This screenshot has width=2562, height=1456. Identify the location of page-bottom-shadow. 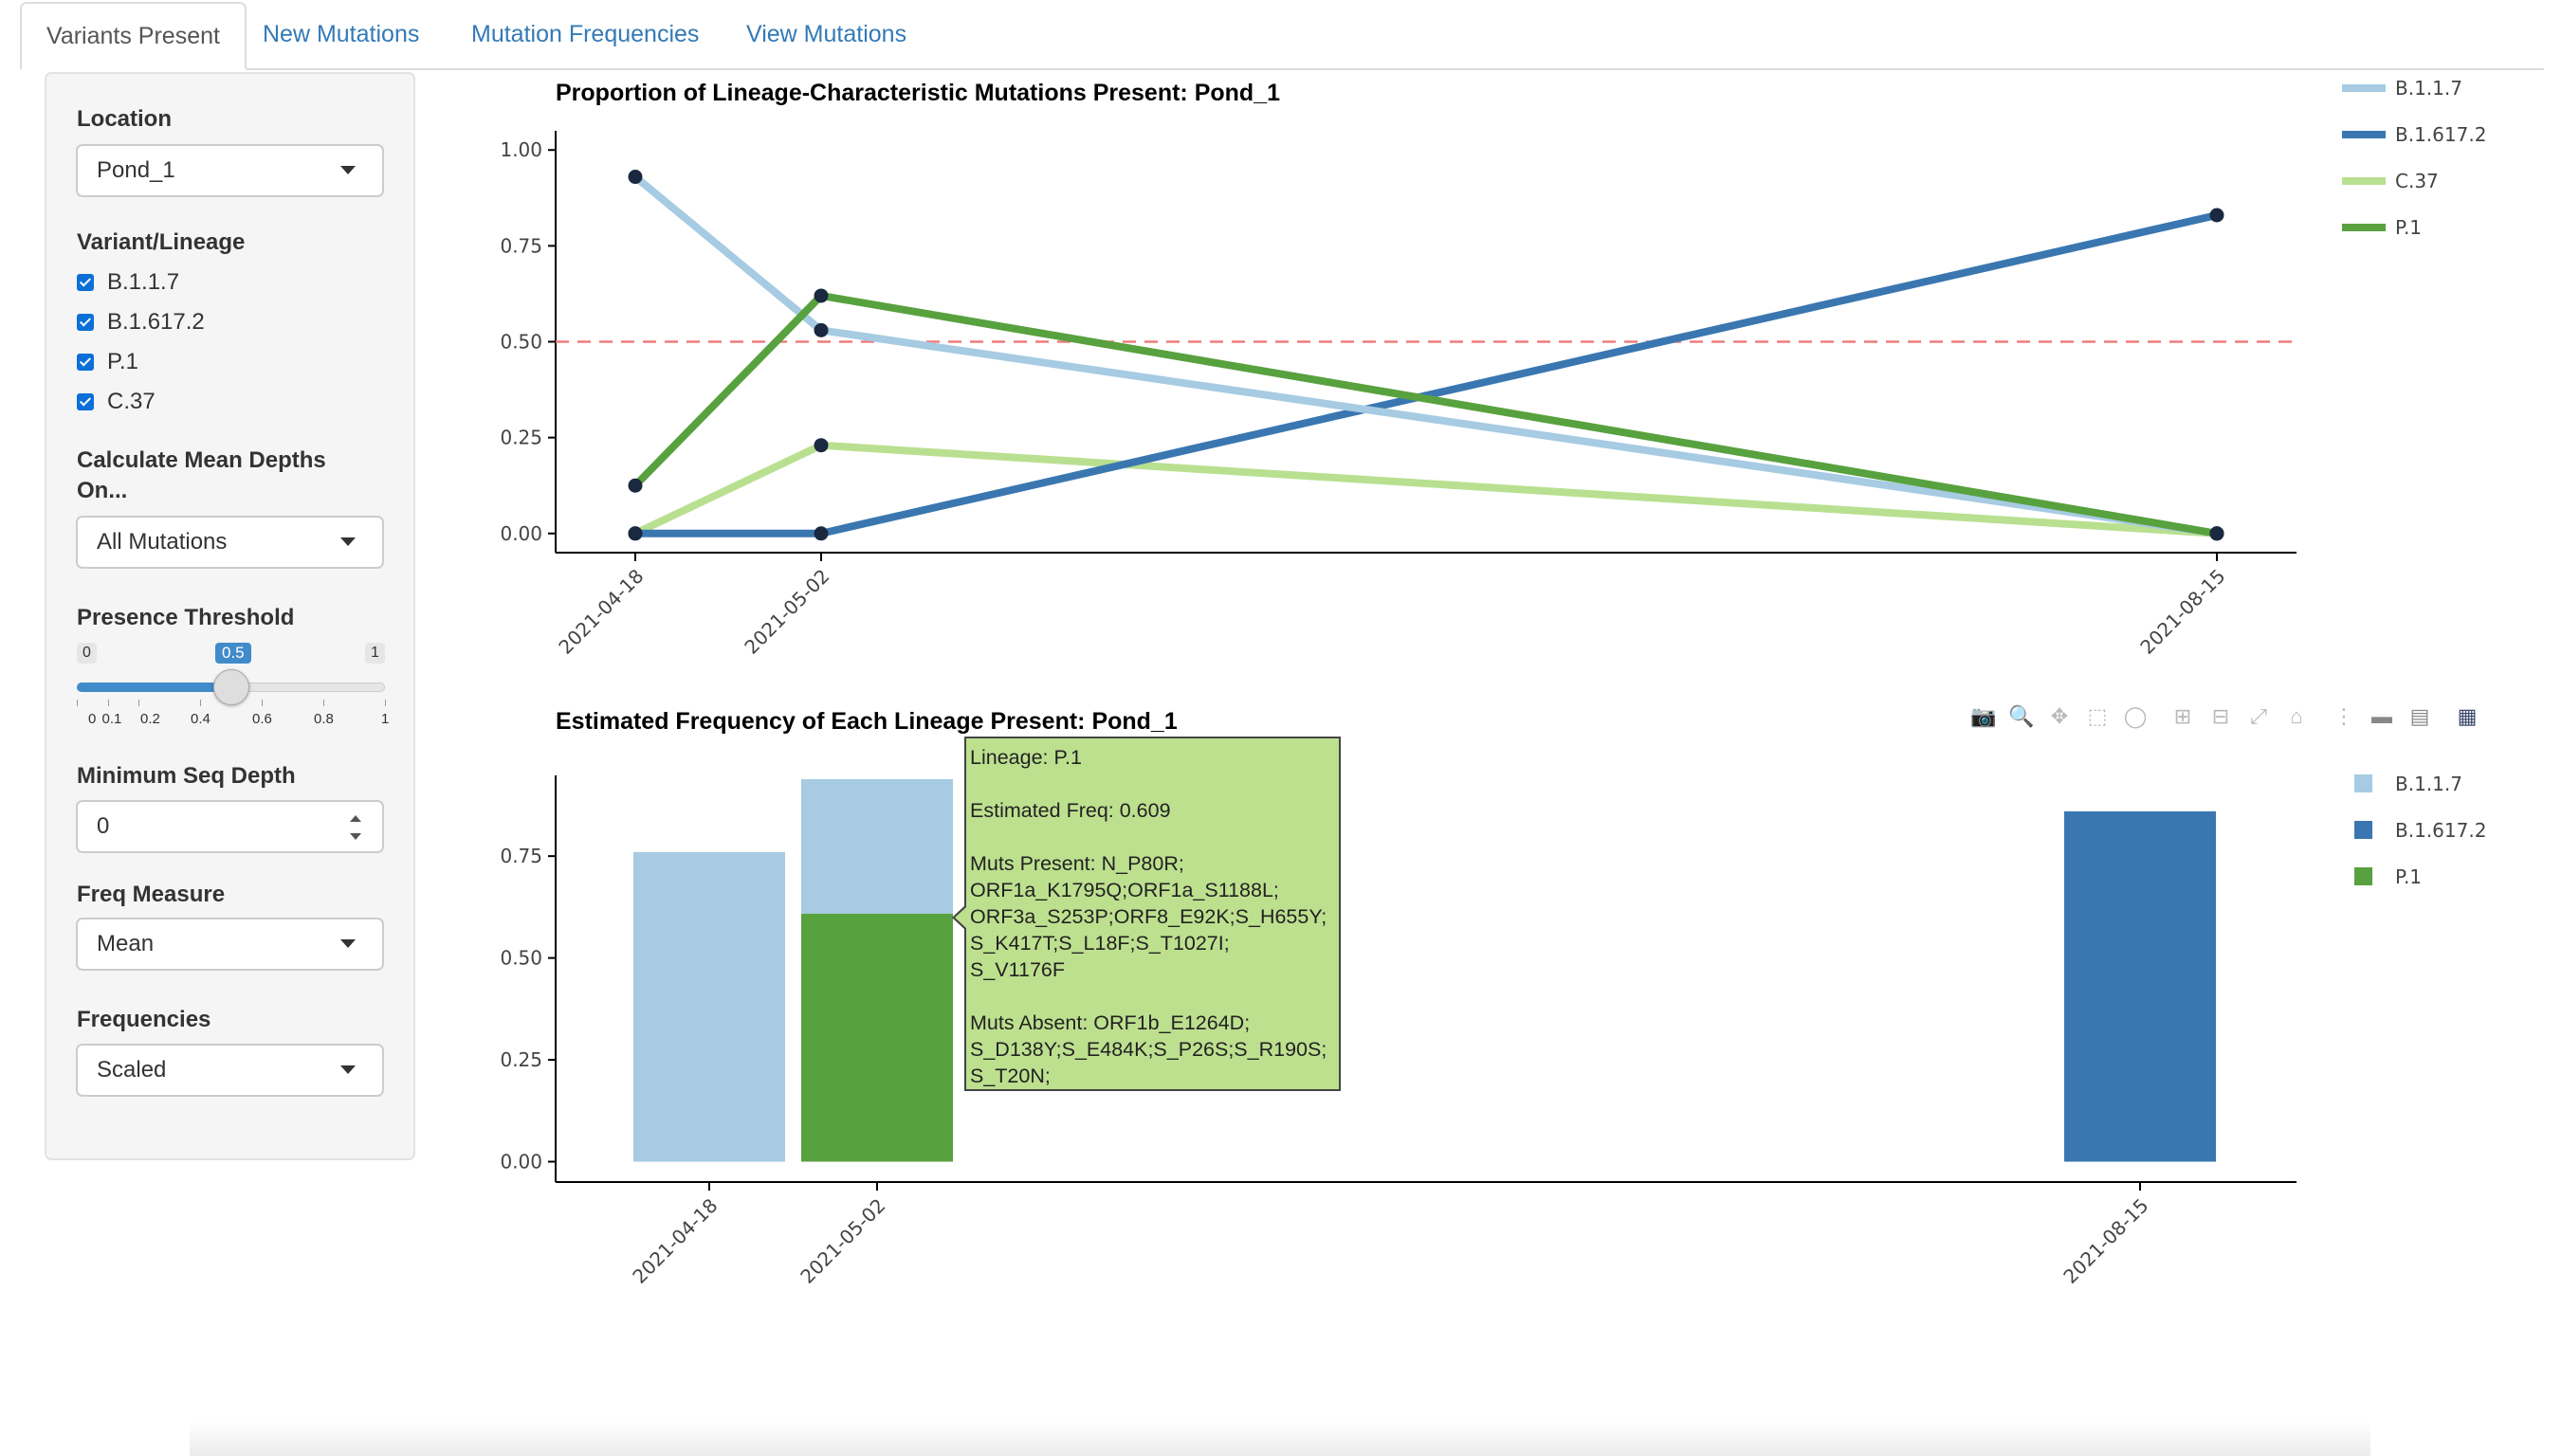
(1280, 1439).